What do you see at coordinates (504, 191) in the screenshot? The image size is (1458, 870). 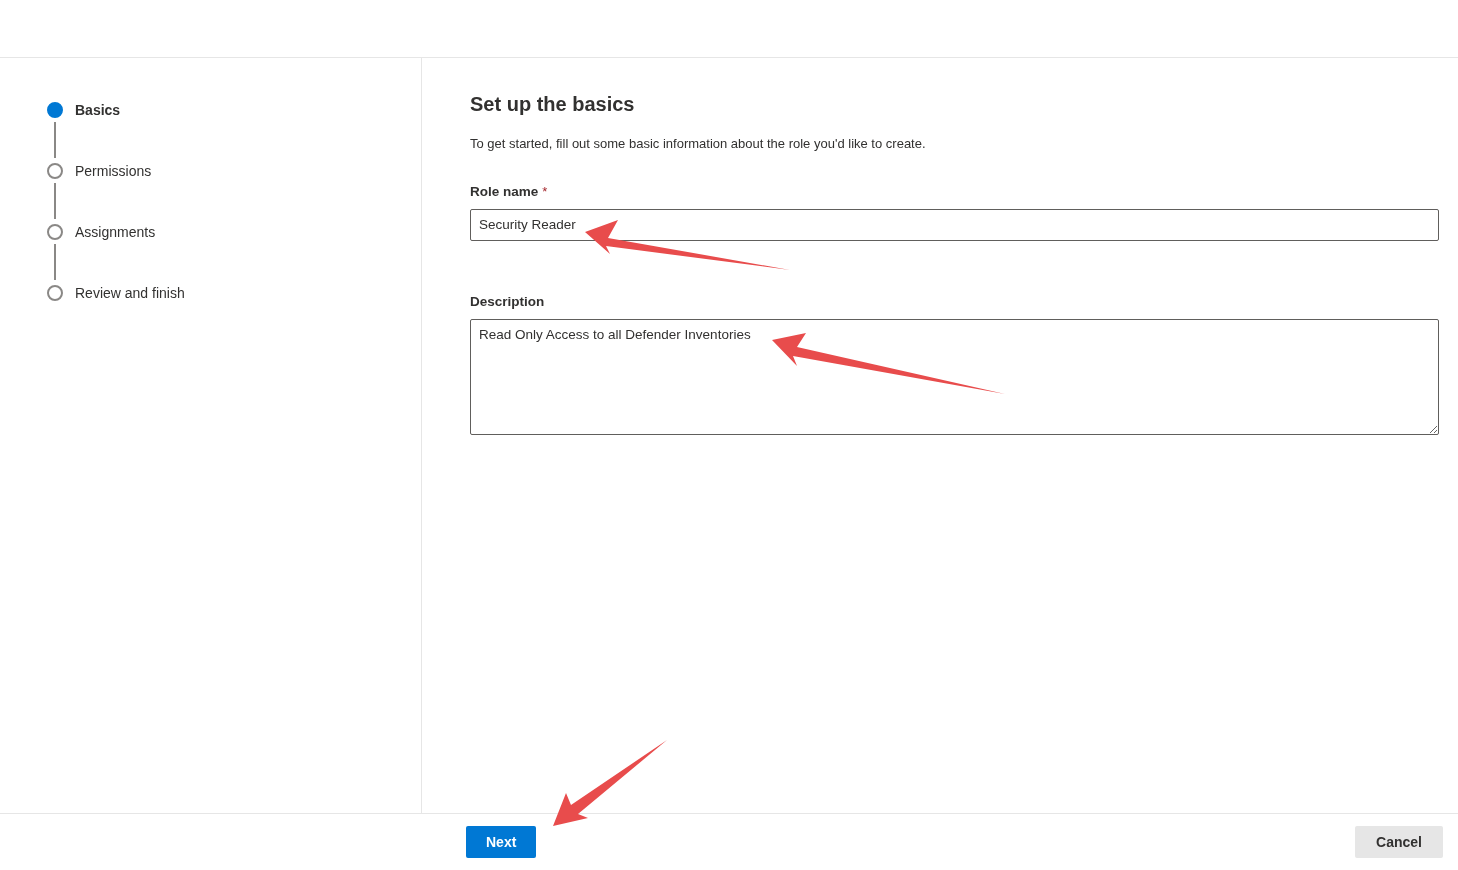 I see `field-label: Role name` at bounding box center [504, 191].